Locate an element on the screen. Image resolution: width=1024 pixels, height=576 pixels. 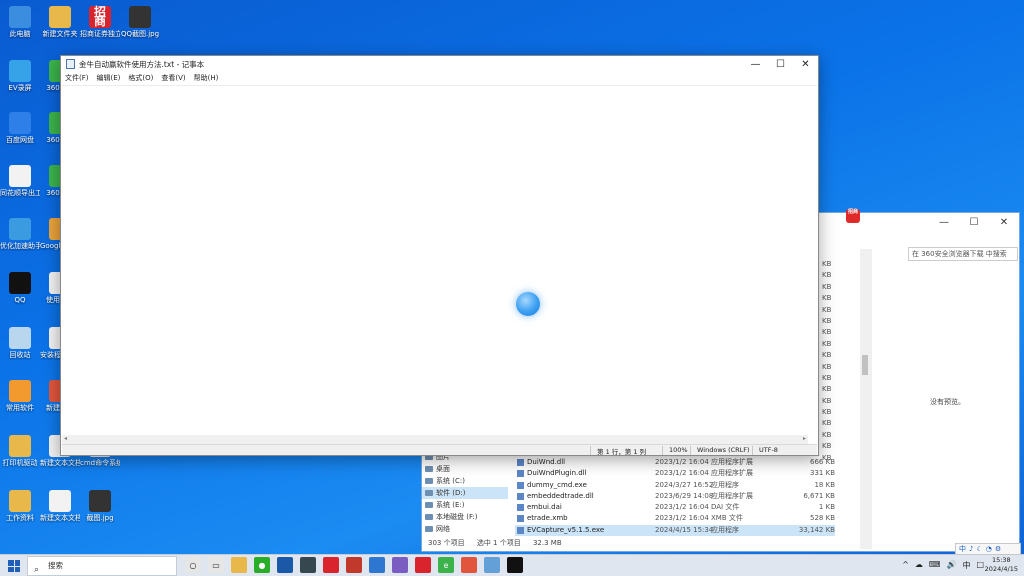
taskbar-notepad-icon is located at coordinates (492, 565).